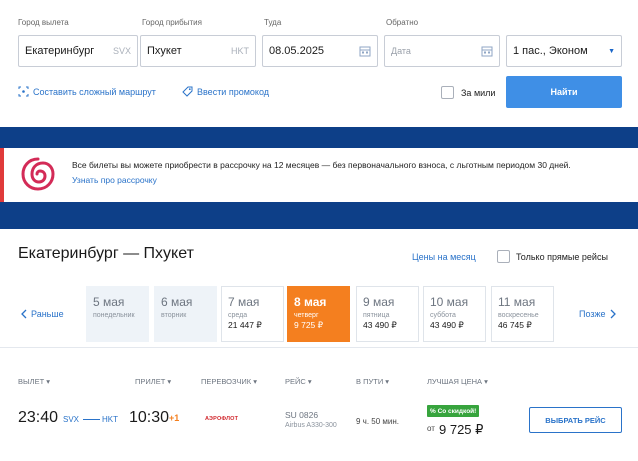 This screenshot has width=638, height=461. What do you see at coordinates (109, 302) in the screenshot?
I see `date-tab-date: 5 мая` at bounding box center [109, 302].